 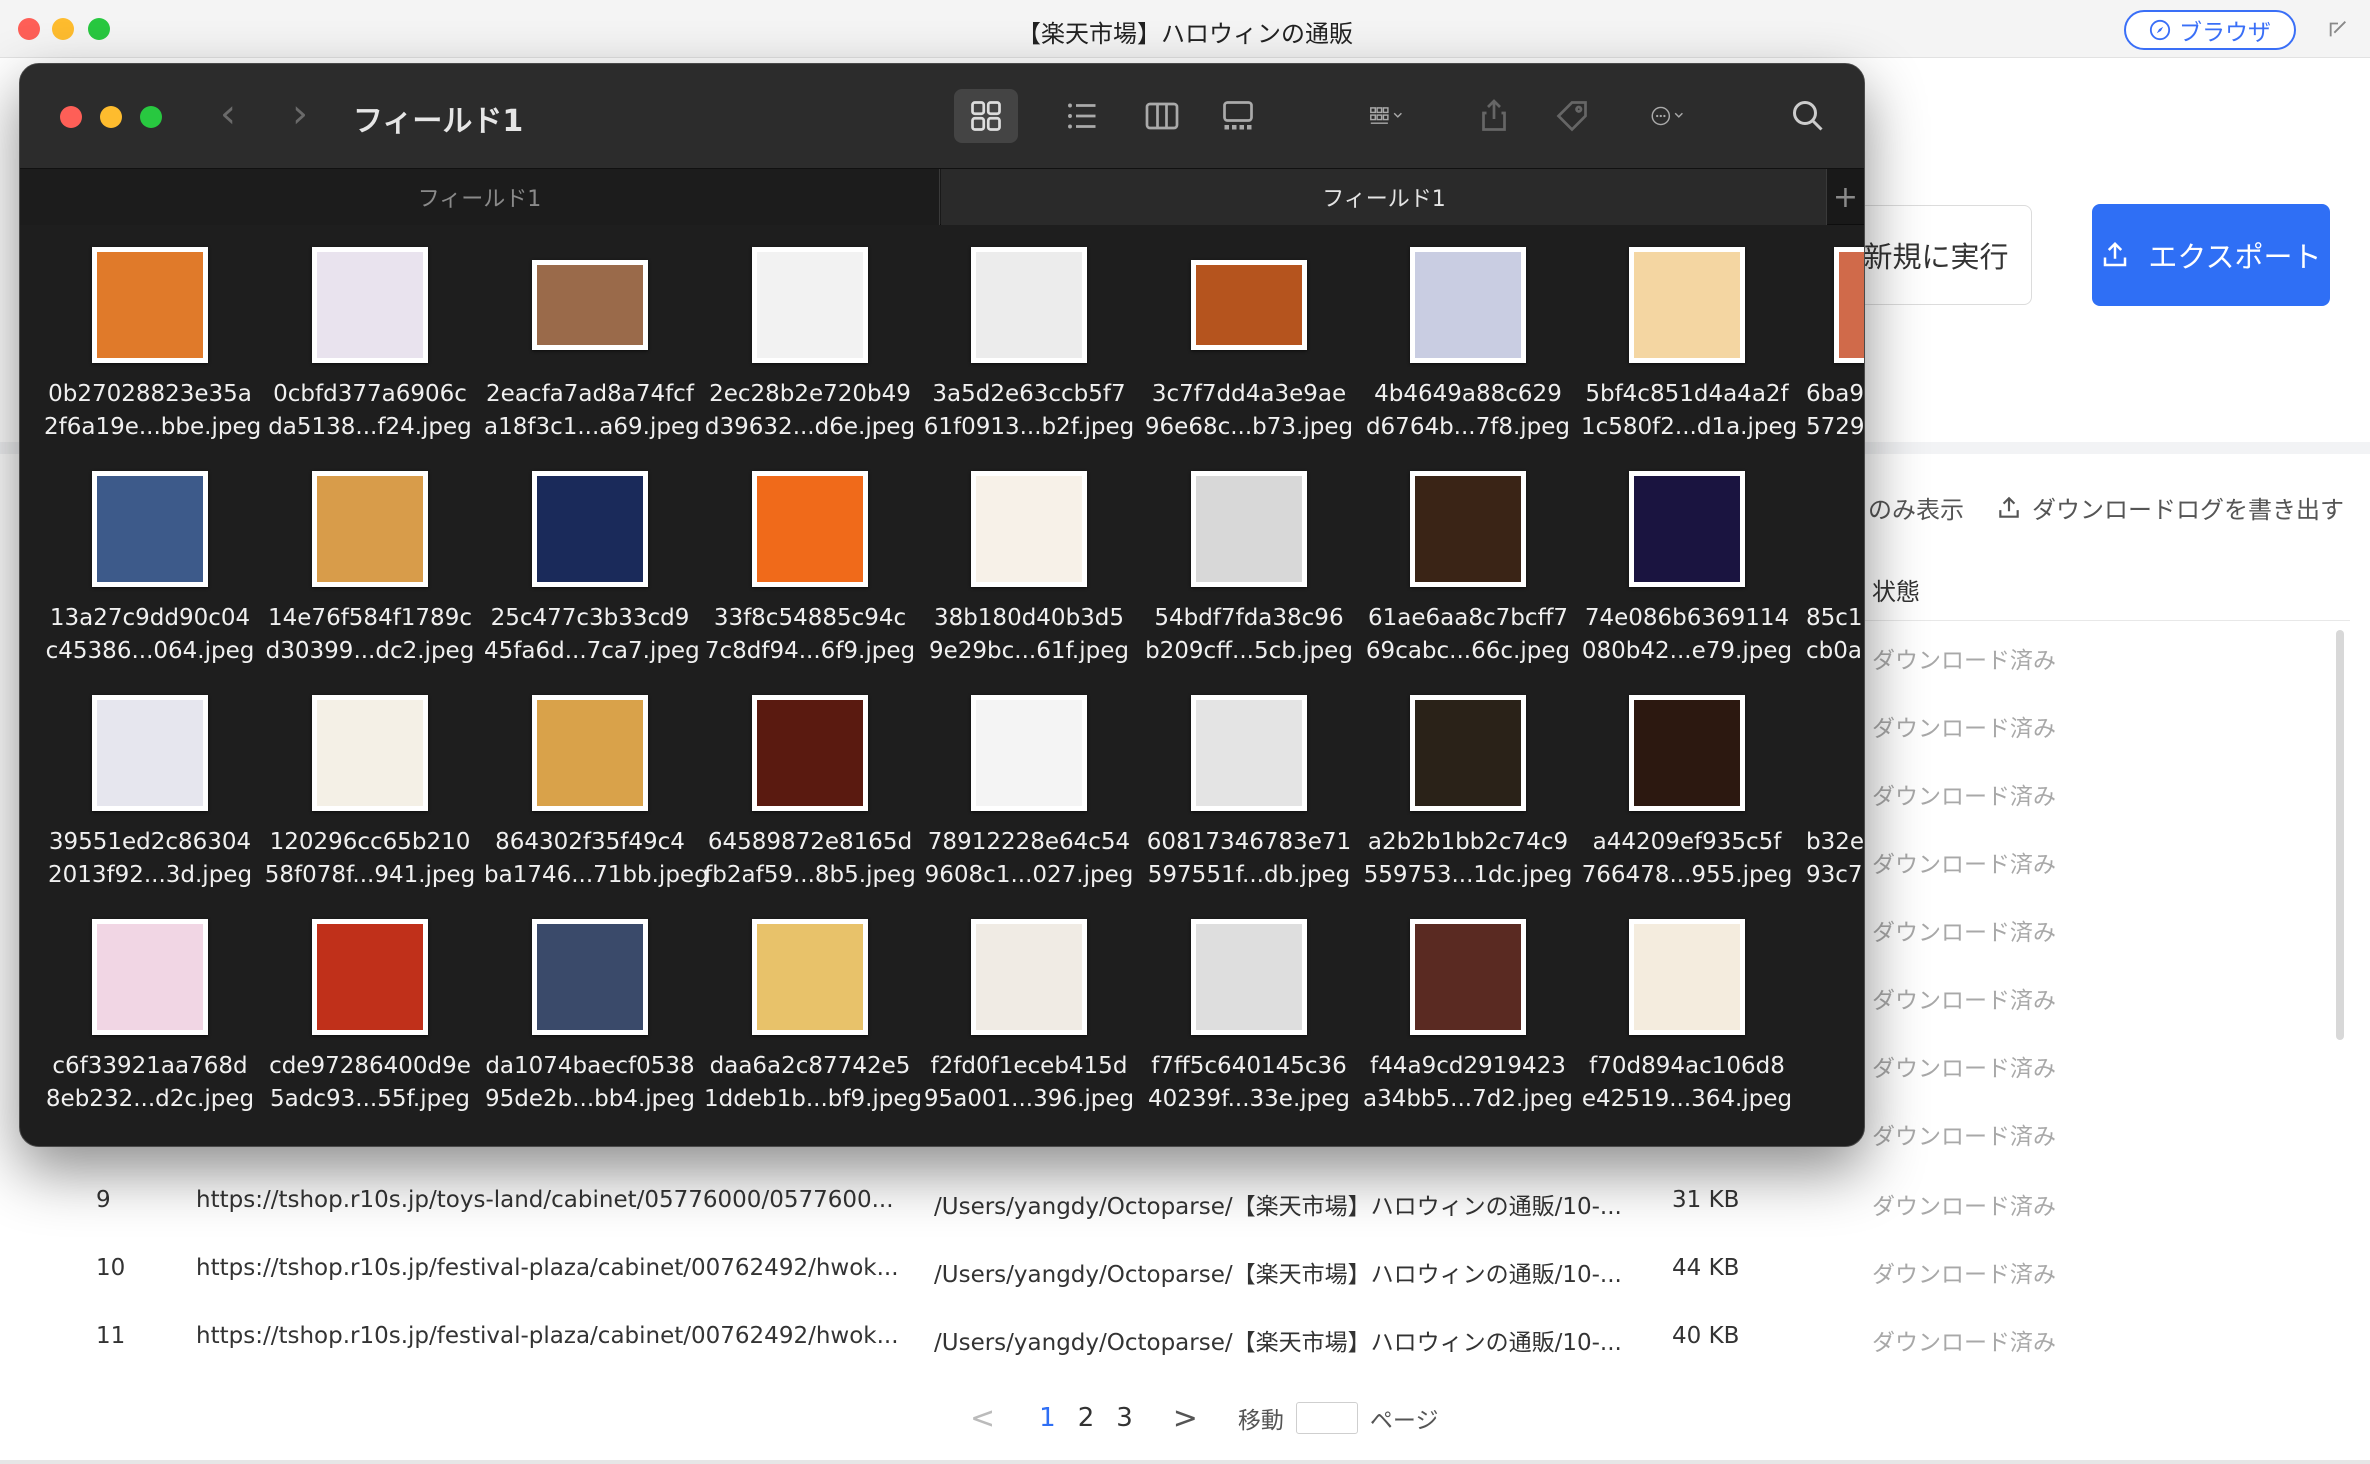 I want to click on download-log-button: ダウンロードログを書き出す, so click(x=2170, y=507).